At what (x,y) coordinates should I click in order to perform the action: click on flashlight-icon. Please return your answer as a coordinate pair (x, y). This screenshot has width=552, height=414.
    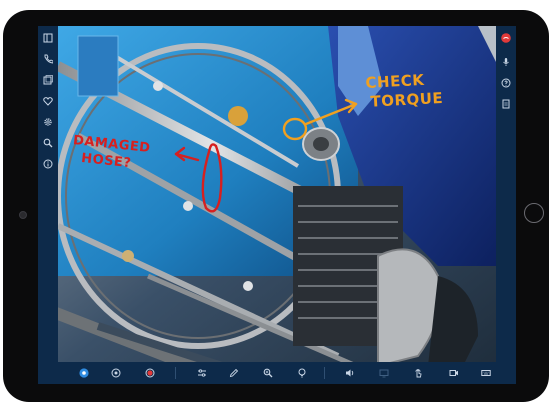
    Looking at the image, I should click on (302, 373).